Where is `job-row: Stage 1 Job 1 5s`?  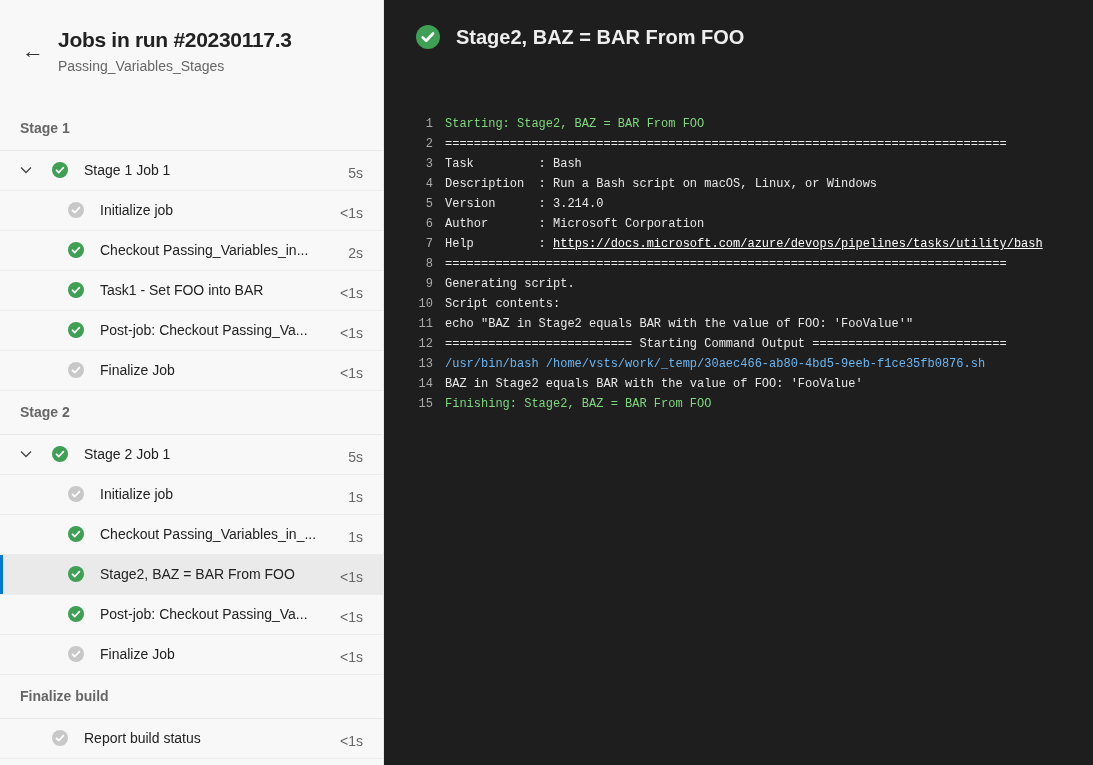
job-row: Stage 1 Job 1 5s is located at coordinates (191, 170).